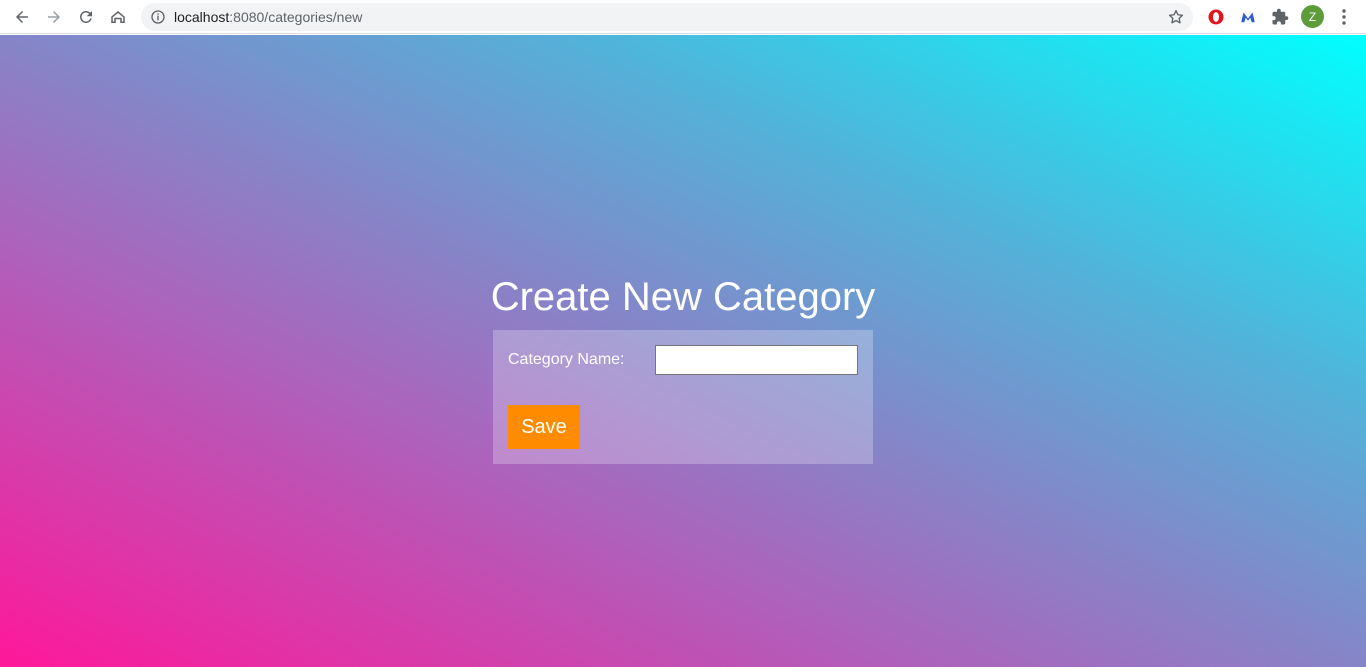  What do you see at coordinates (296, 17) in the screenshot?
I see `url-path: :8080/categories/new` at bounding box center [296, 17].